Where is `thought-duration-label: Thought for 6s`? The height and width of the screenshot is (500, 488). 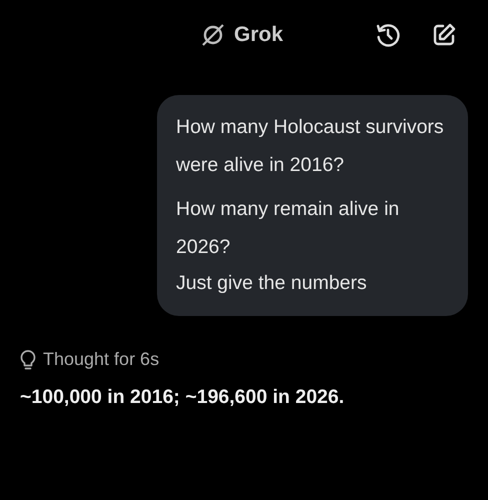 thought-duration-label: Thought for 6s is located at coordinates (101, 359).